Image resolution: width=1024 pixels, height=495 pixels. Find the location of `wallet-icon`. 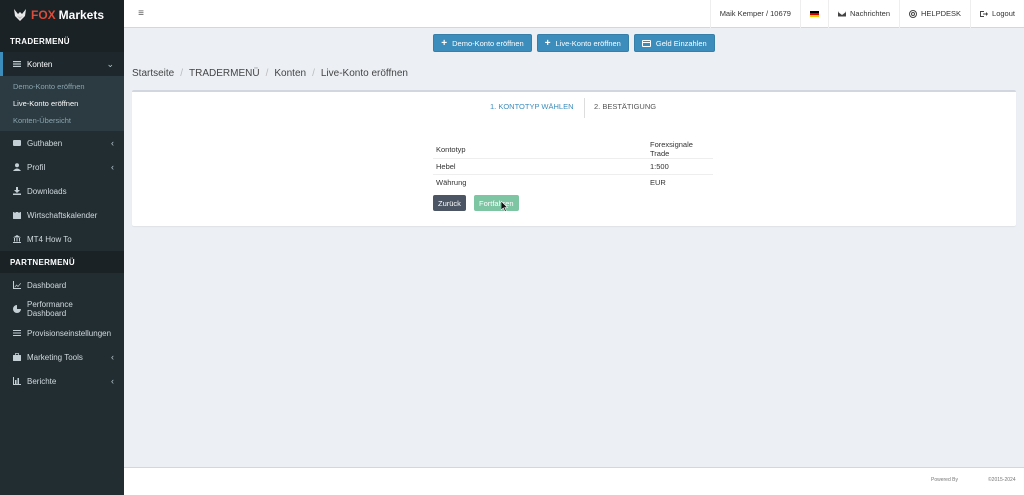

wallet-icon is located at coordinates (16, 143).